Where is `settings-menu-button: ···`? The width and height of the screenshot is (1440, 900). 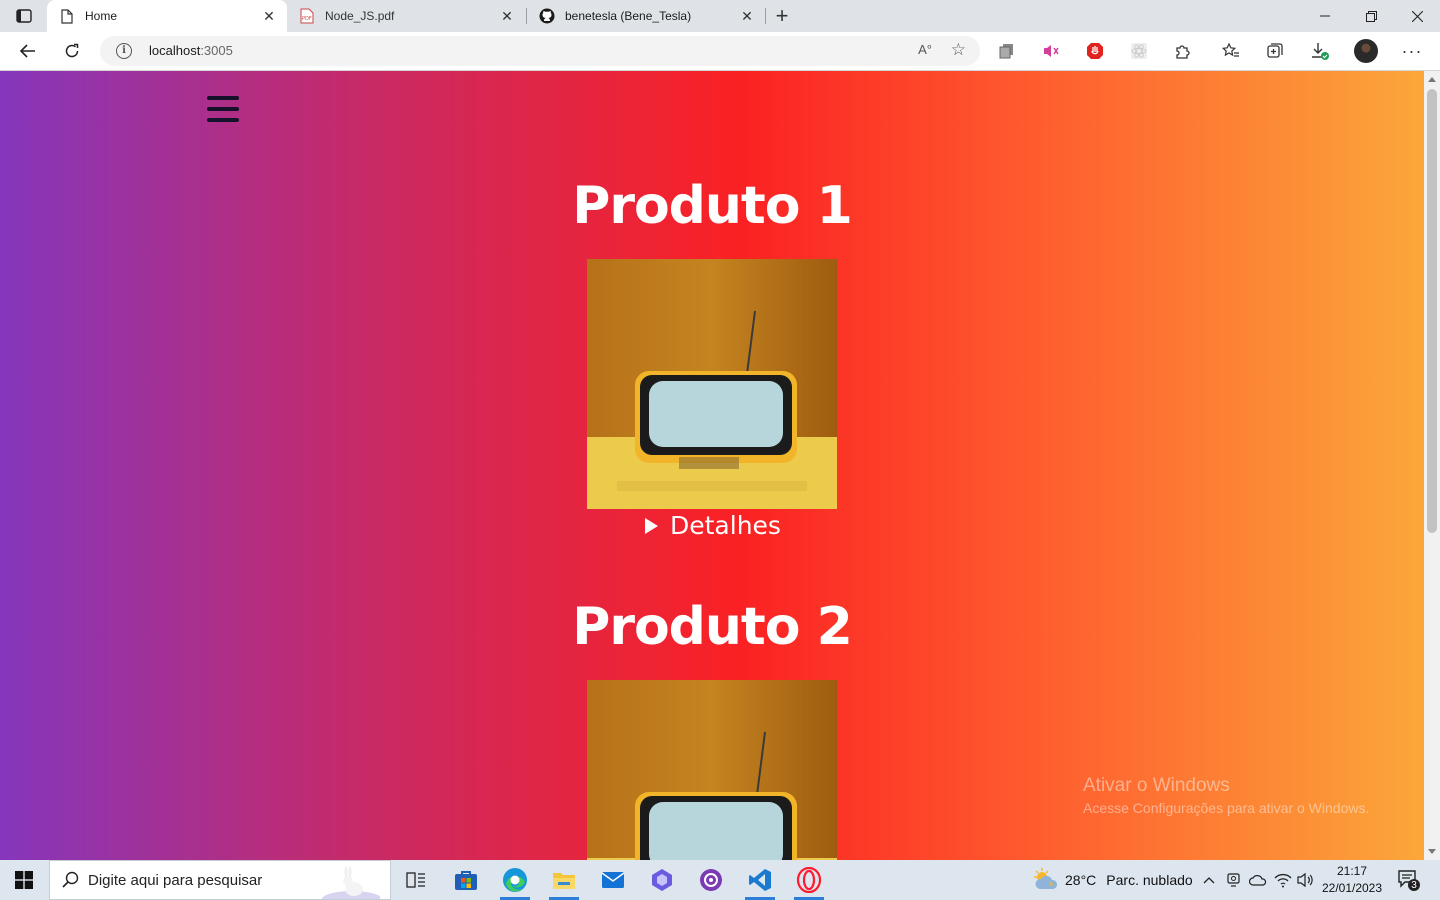
settings-menu-button: ··· is located at coordinates (1412, 51).